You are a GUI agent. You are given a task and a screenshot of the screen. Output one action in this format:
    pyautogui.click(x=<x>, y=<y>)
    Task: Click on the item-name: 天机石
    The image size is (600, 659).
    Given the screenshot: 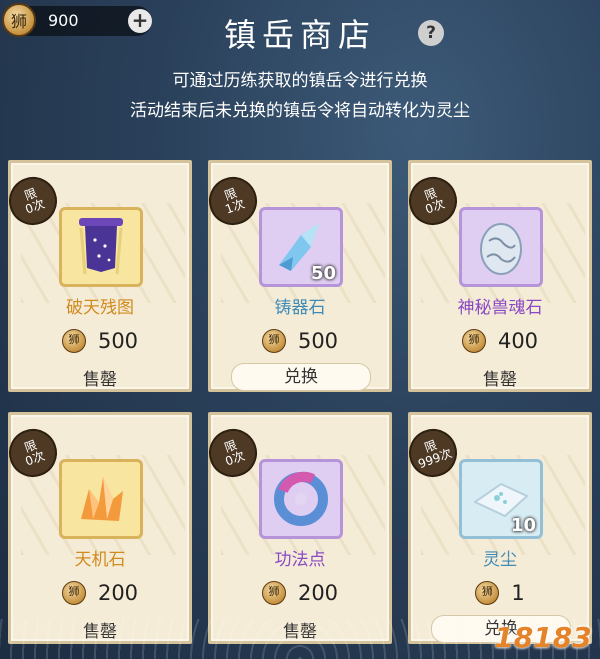 What is the action you would take?
    pyautogui.click(x=100, y=560)
    